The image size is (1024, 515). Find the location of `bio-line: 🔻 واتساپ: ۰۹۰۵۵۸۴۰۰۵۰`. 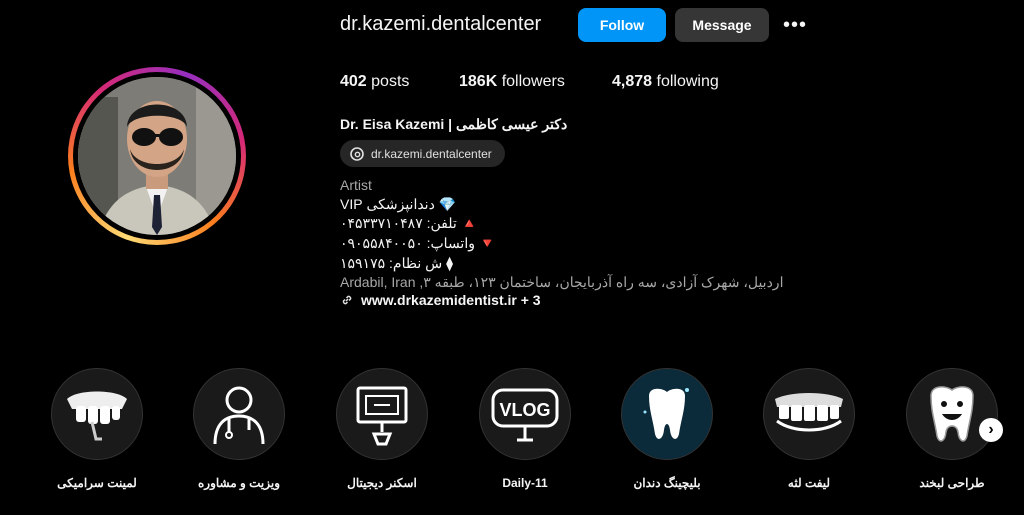

bio-line: 🔻 واتساپ: ۰۹۰۵۵۸۴۰۰۵۰ is located at coordinates (418, 243).